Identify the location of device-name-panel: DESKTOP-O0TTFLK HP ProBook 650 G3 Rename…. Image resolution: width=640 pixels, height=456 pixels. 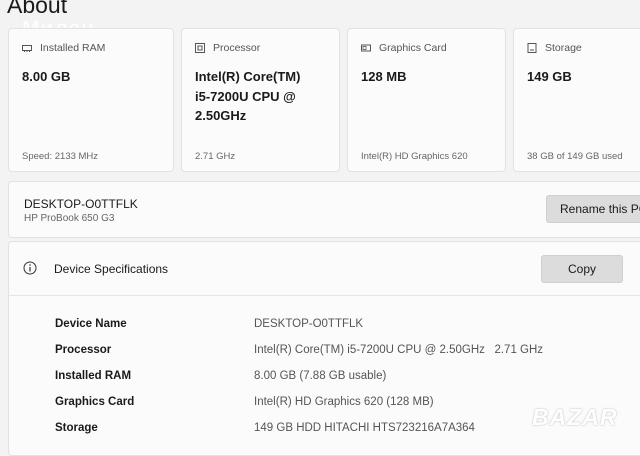
(324, 209).